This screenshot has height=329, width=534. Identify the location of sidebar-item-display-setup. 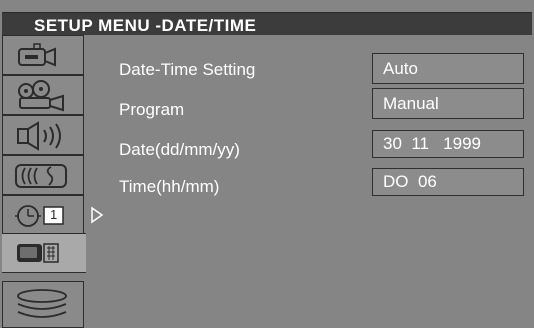
(44, 253).